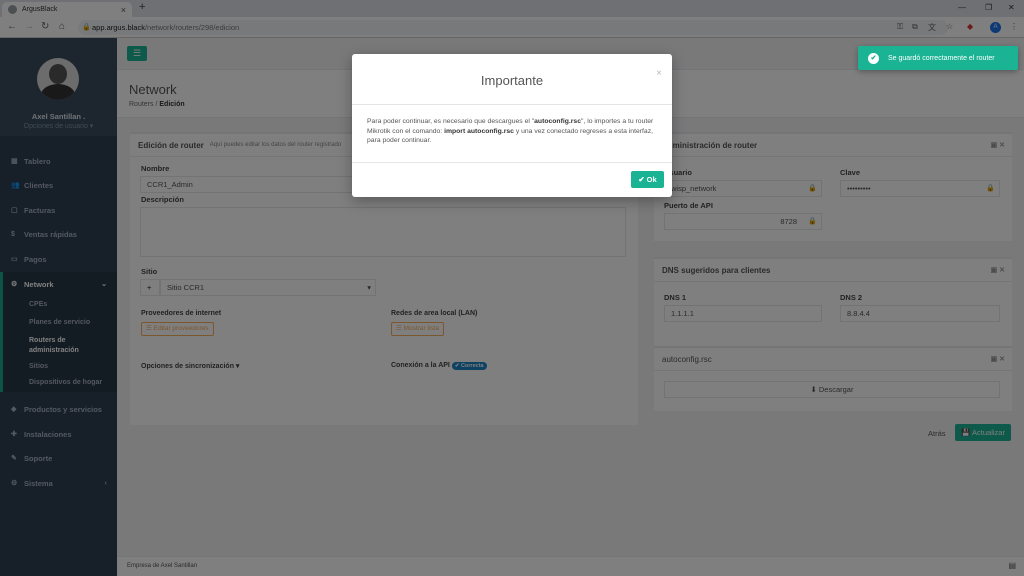  I want to click on success-toast: ✔ Se guardó correctamente el router, so click(938, 58).